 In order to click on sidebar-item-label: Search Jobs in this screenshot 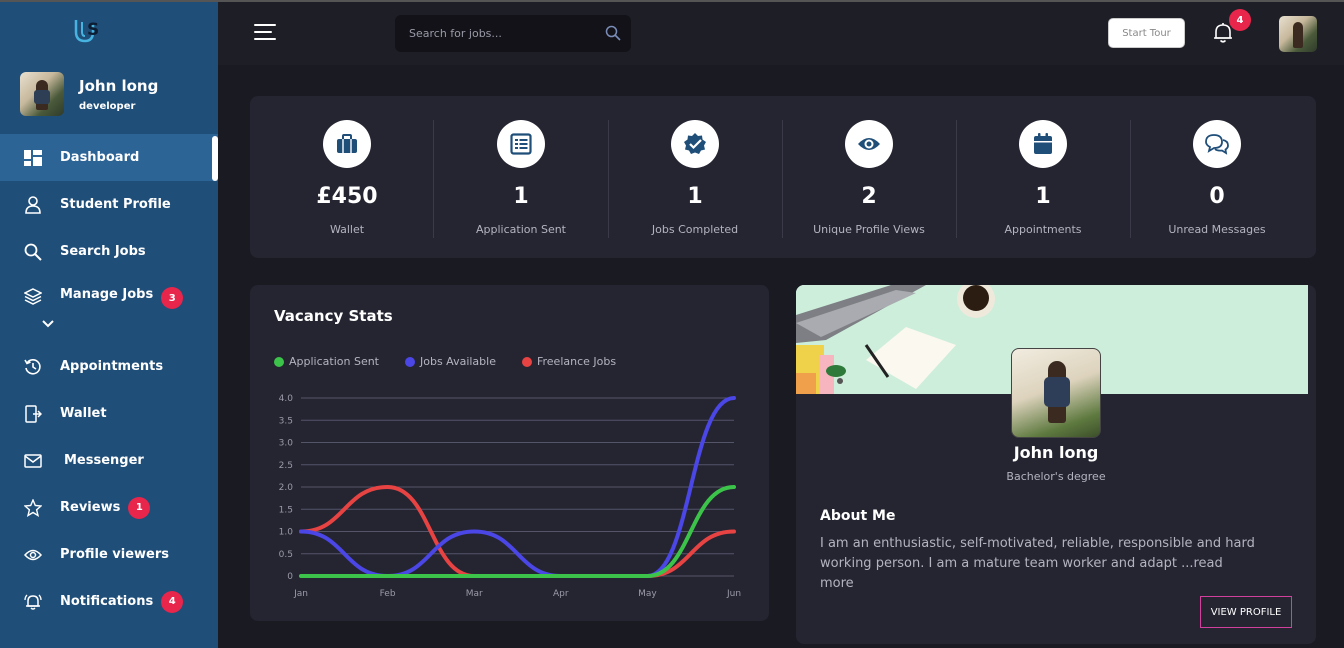, I will do `click(103, 251)`.